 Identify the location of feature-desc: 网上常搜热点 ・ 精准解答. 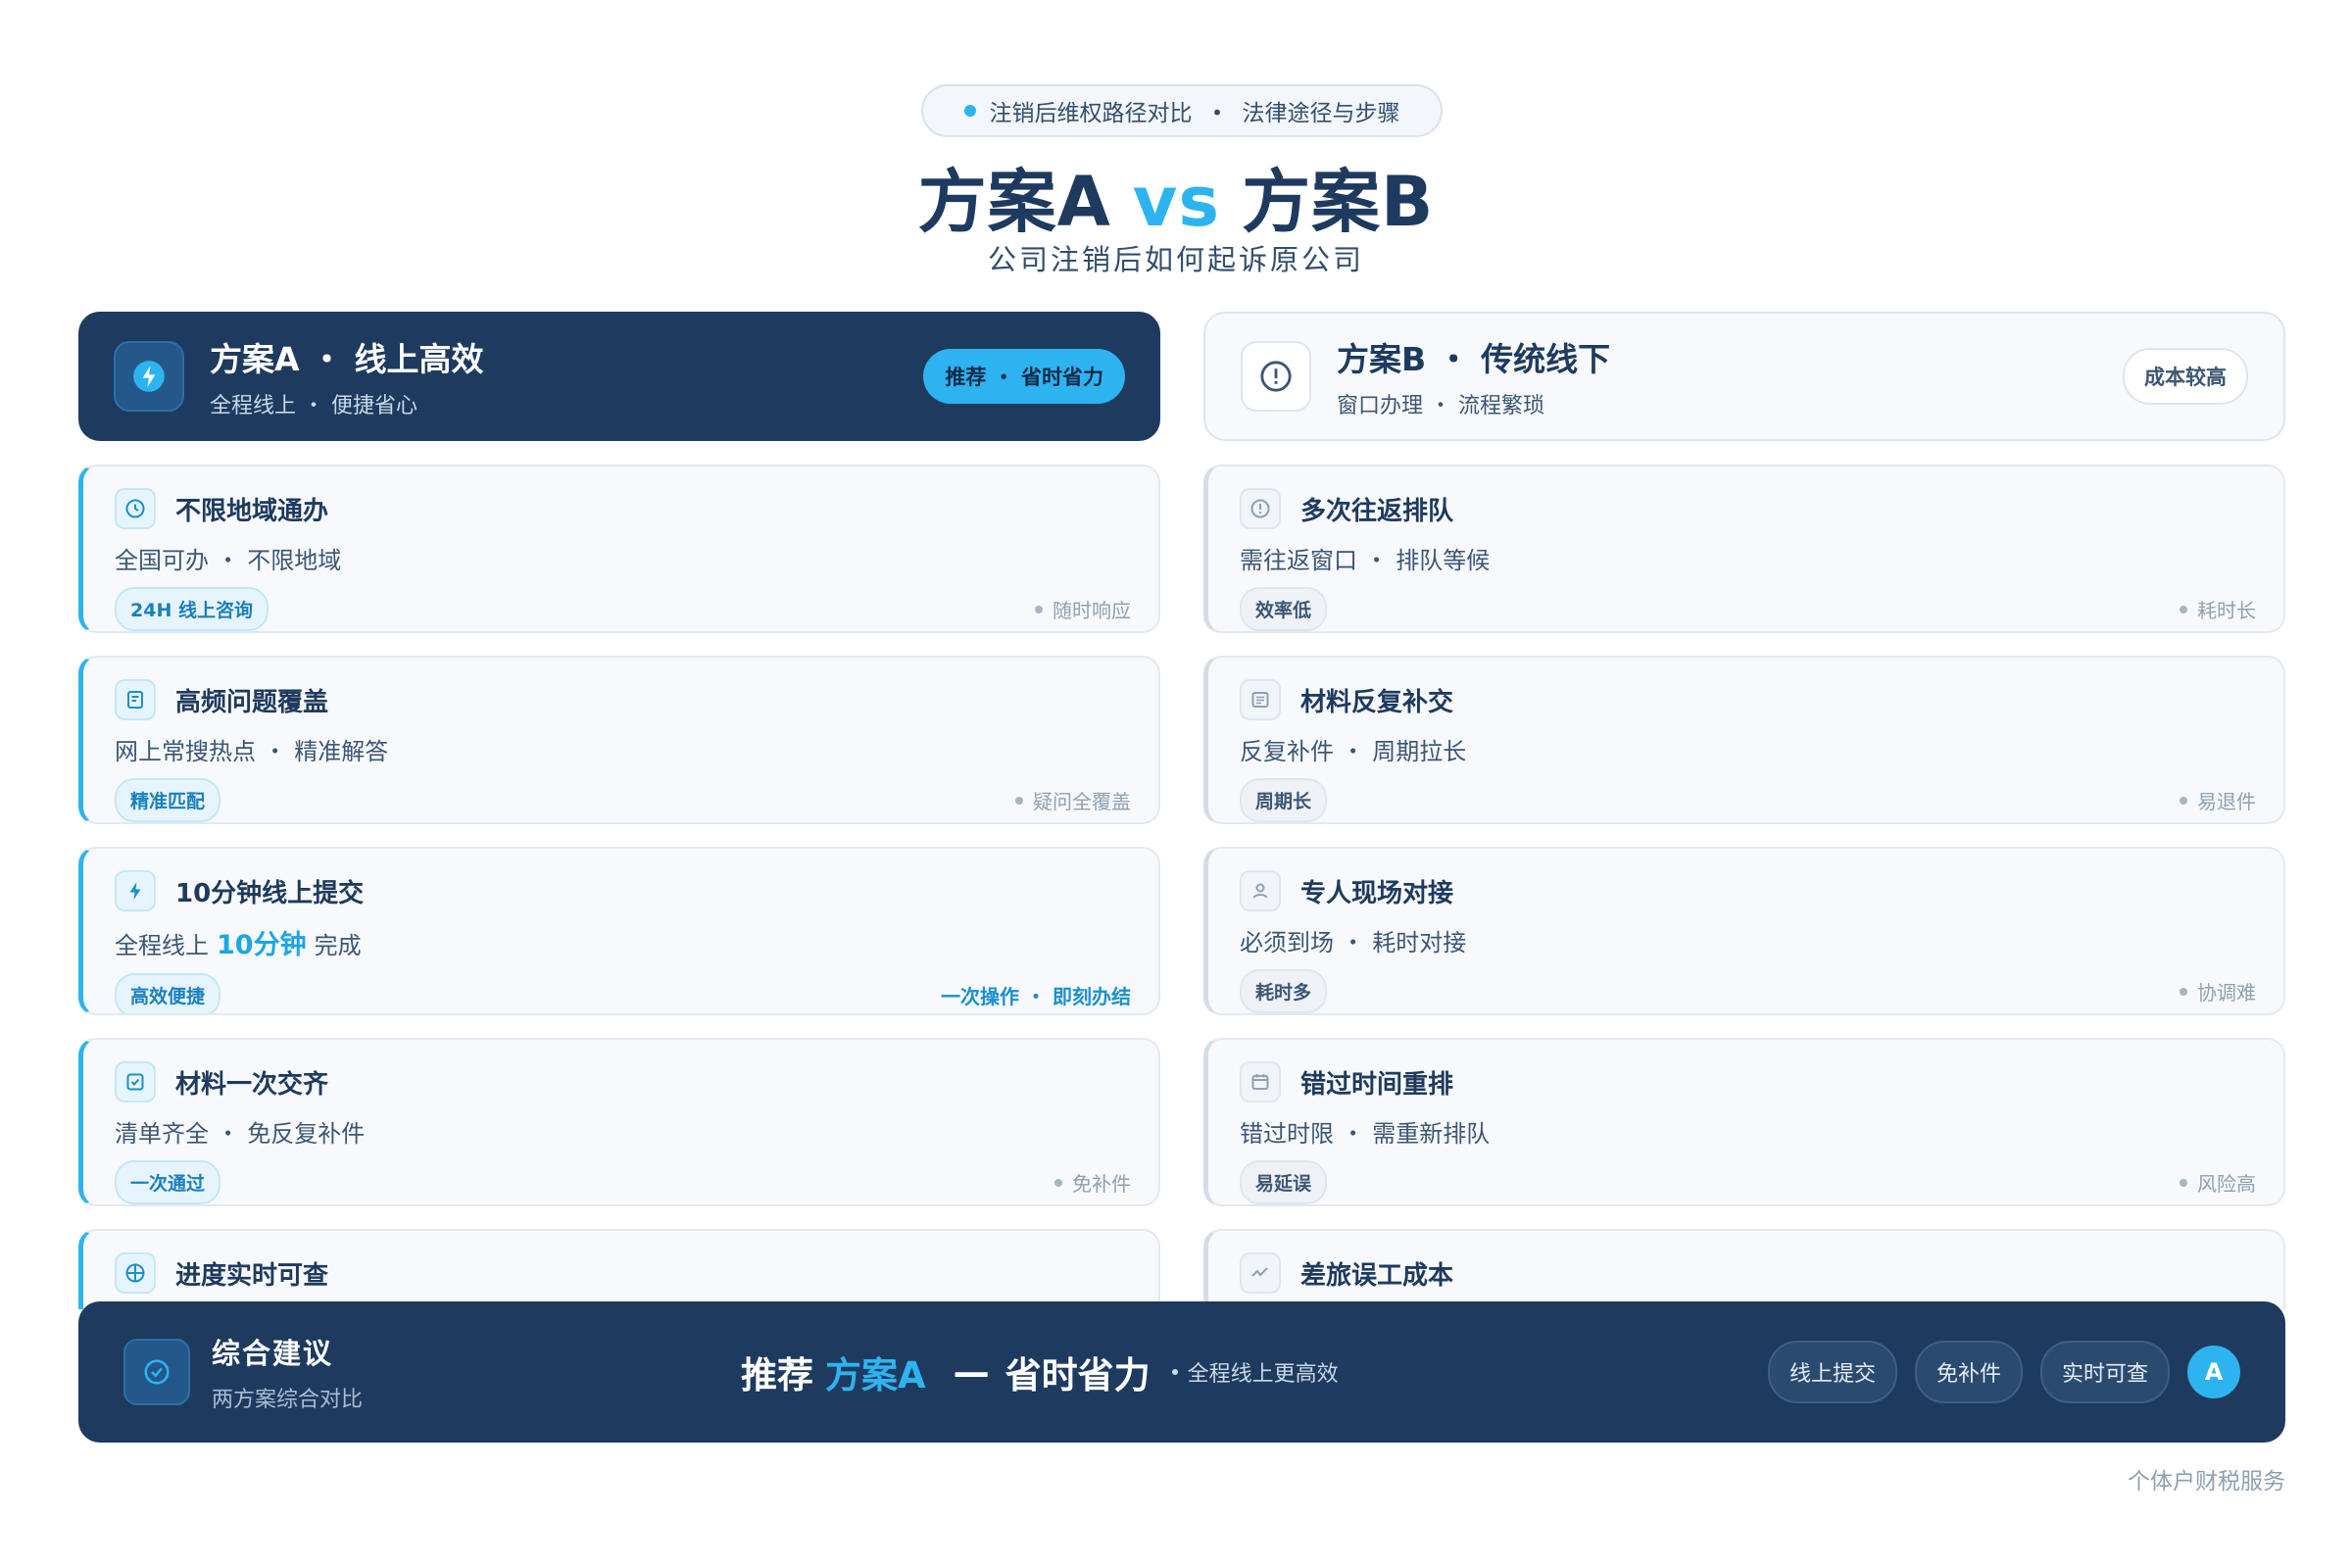
(252, 751).